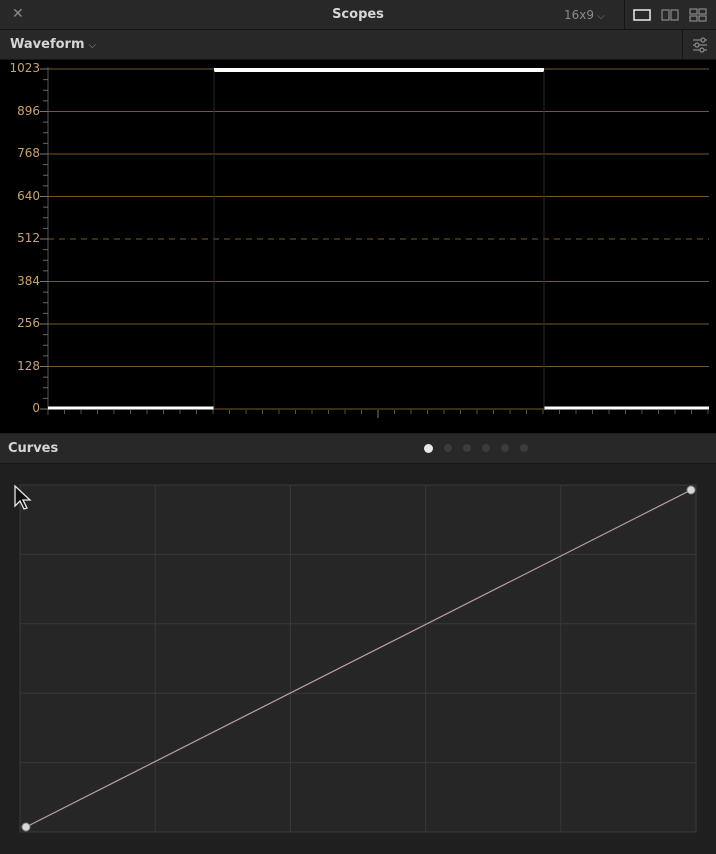 This screenshot has height=854, width=716. What do you see at coordinates (698, 15) in the screenshot?
I see `quad-view-icon` at bounding box center [698, 15].